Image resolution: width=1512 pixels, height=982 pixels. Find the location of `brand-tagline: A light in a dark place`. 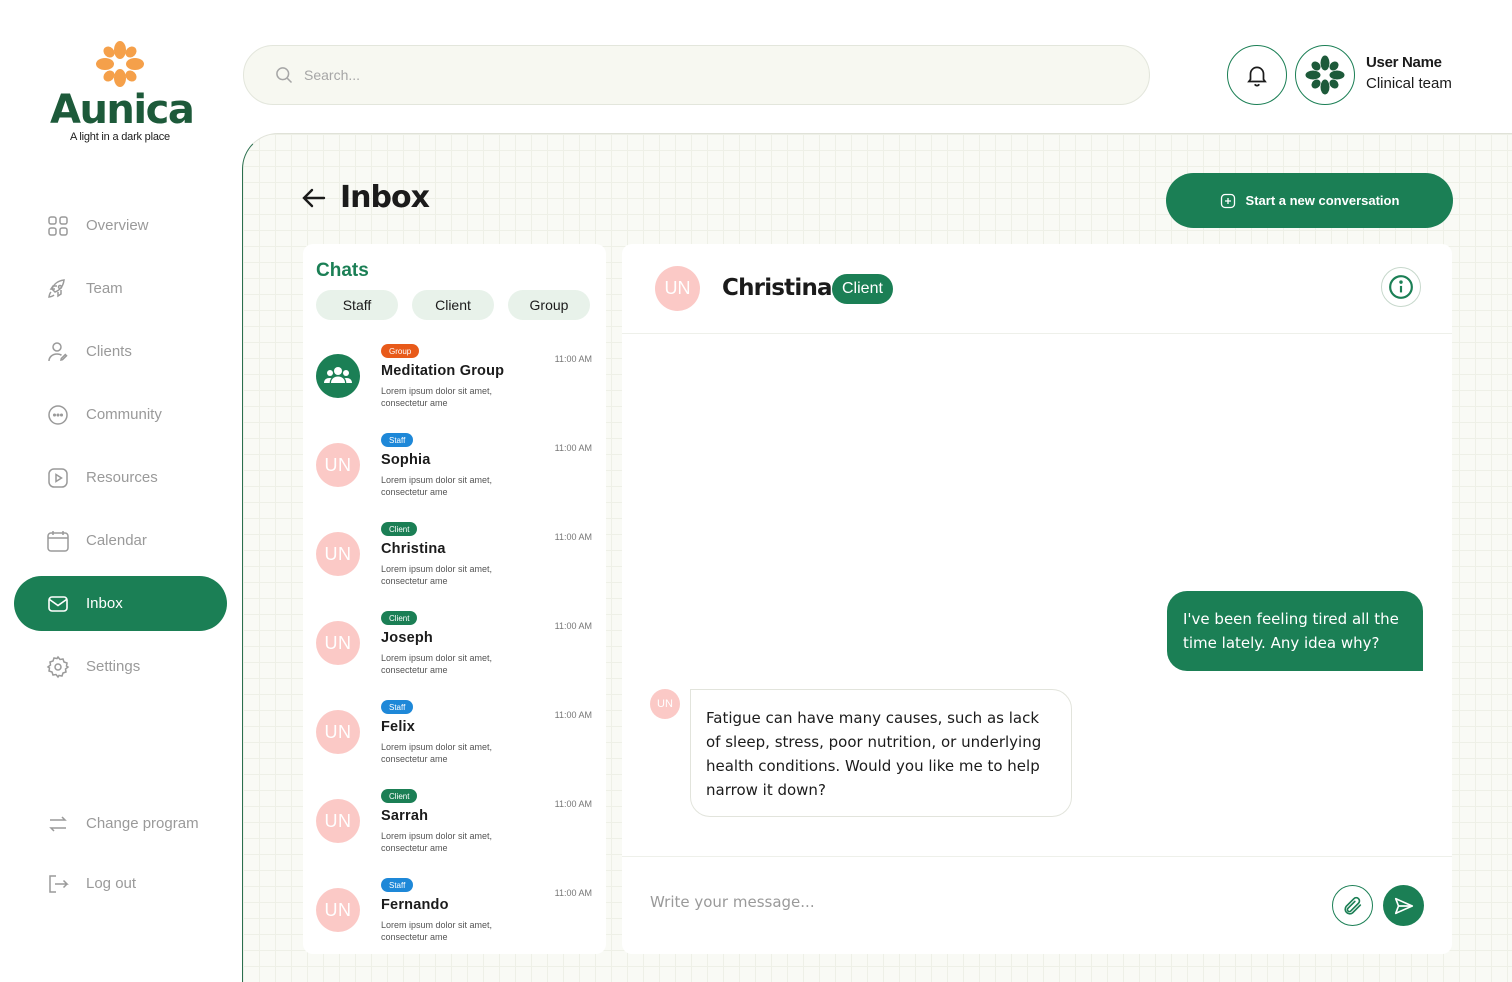

brand-tagline: A light in a dark place is located at coordinates (120, 137).